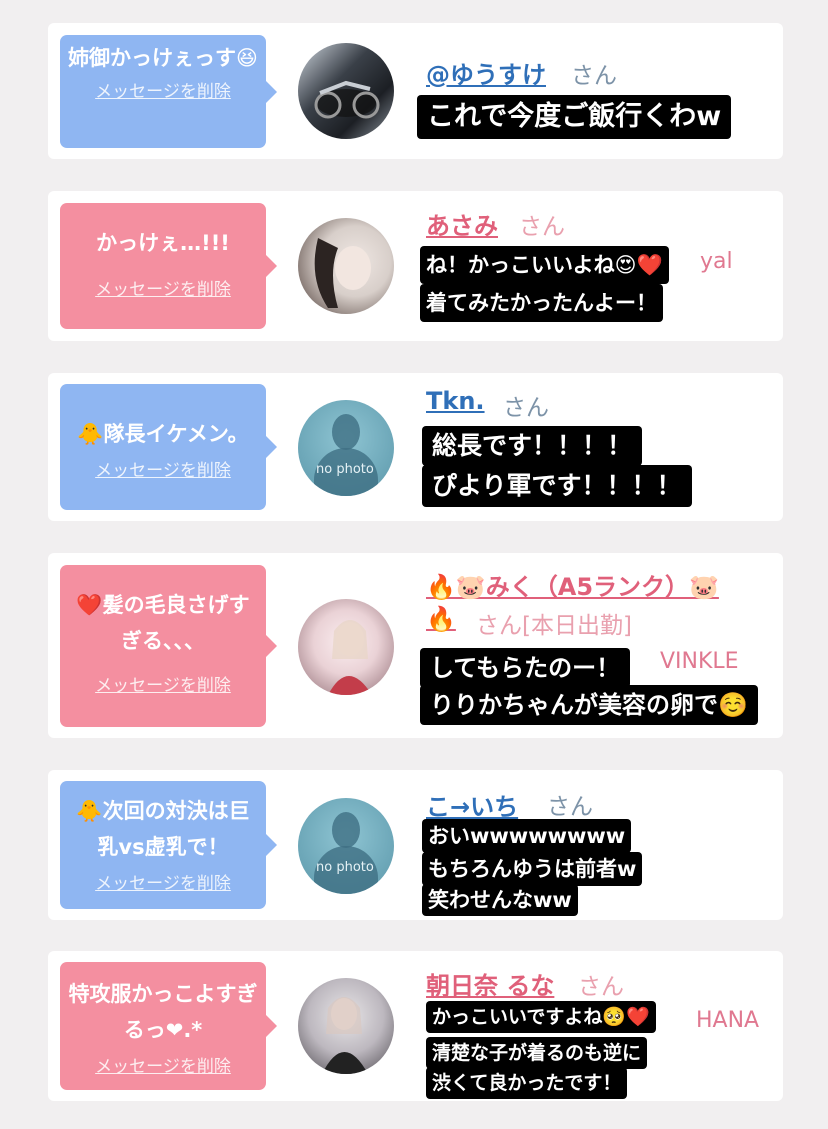 This screenshot has width=828, height=1129. What do you see at coordinates (527, 836) in the screenshot?
I see `caption-overlay: おいwwwwwwww` at bounding box center [527, 836].